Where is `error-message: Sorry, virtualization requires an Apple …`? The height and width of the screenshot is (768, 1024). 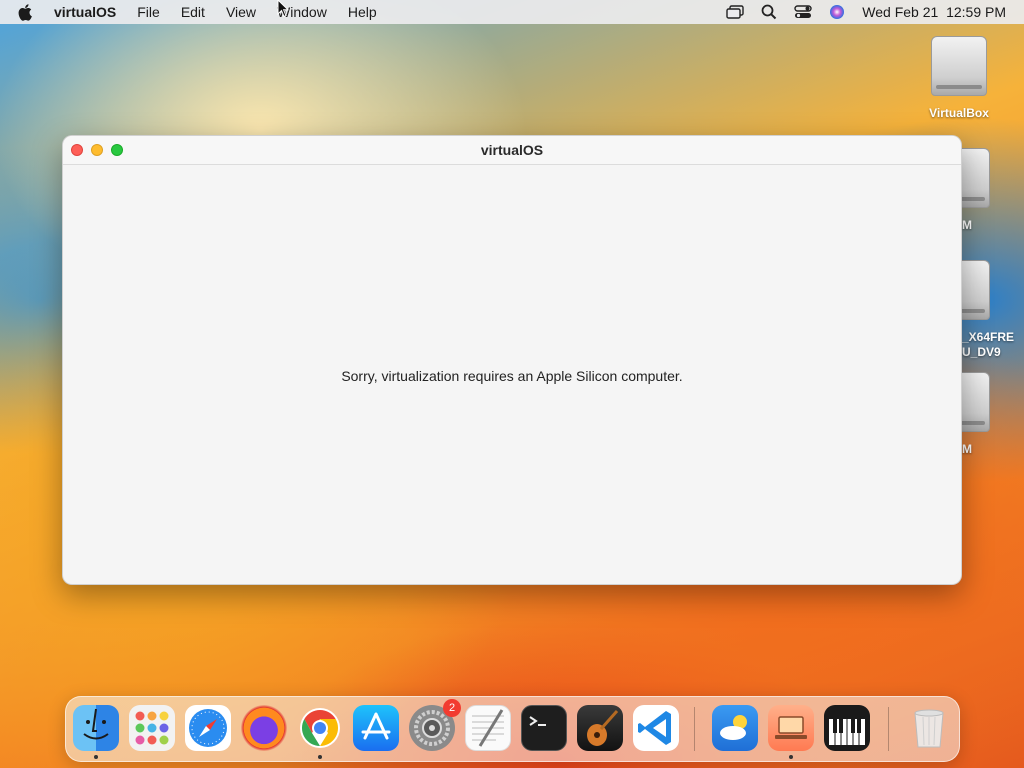 error-message: Sorry, virtualization requires an Apple … is located at coordinates (512, 376).